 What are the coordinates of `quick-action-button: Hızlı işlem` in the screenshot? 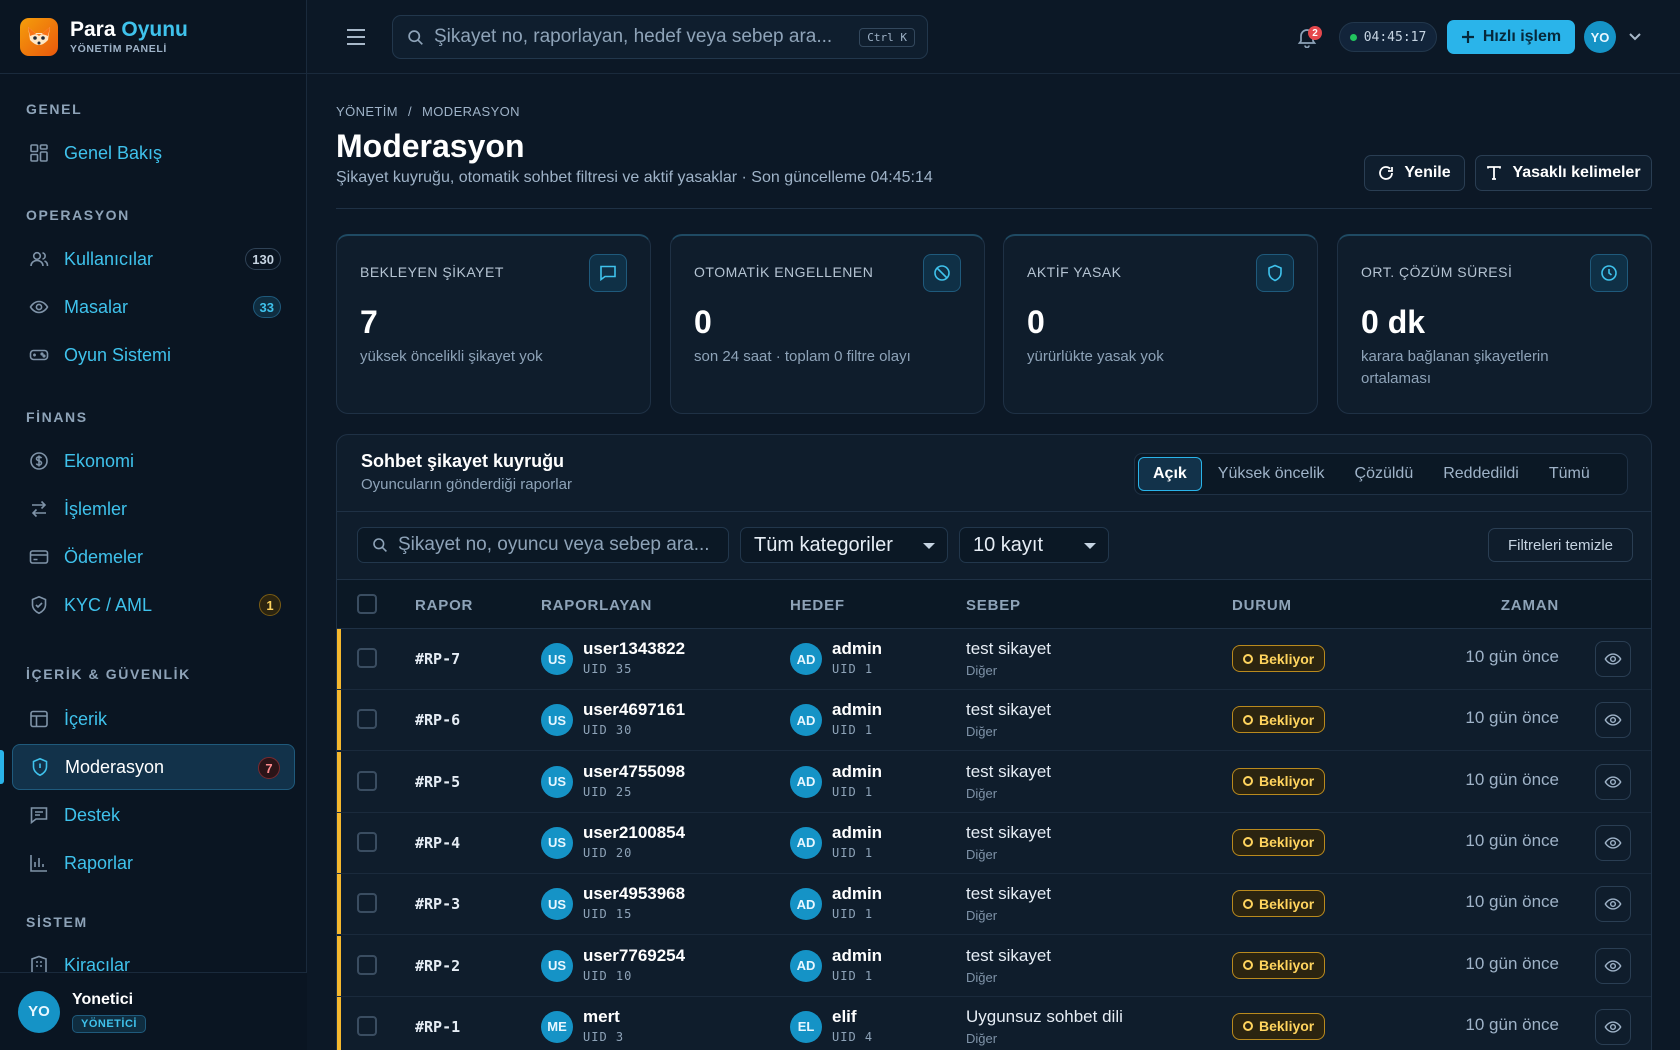 It's located at (1511, 37).